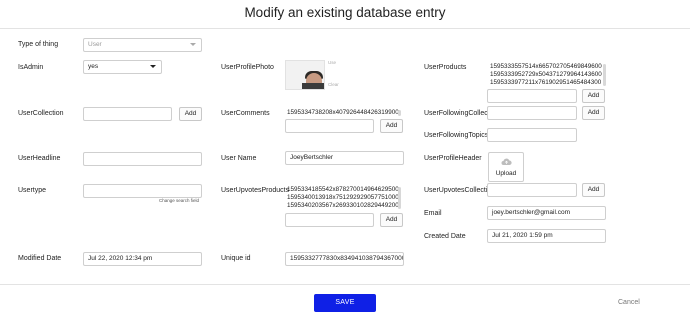  I want to click on header-divider, so click(345, 28).